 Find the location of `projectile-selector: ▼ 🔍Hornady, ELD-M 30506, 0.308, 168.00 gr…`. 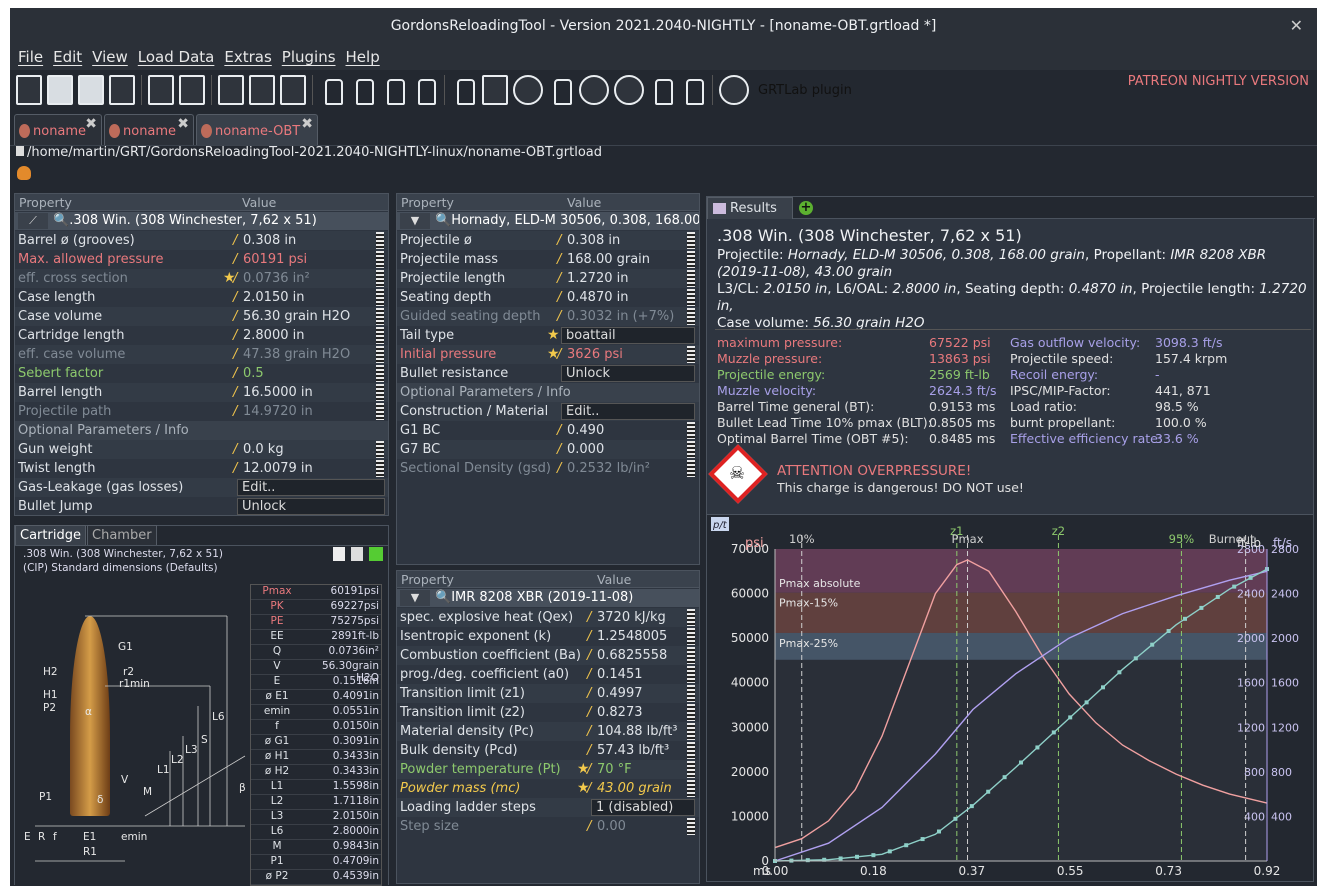

projectile-selector: ▼ 🔍Hornady, ELD-M 30506, 0.308, 168.00 gr… is located at coordinates (548, 221).